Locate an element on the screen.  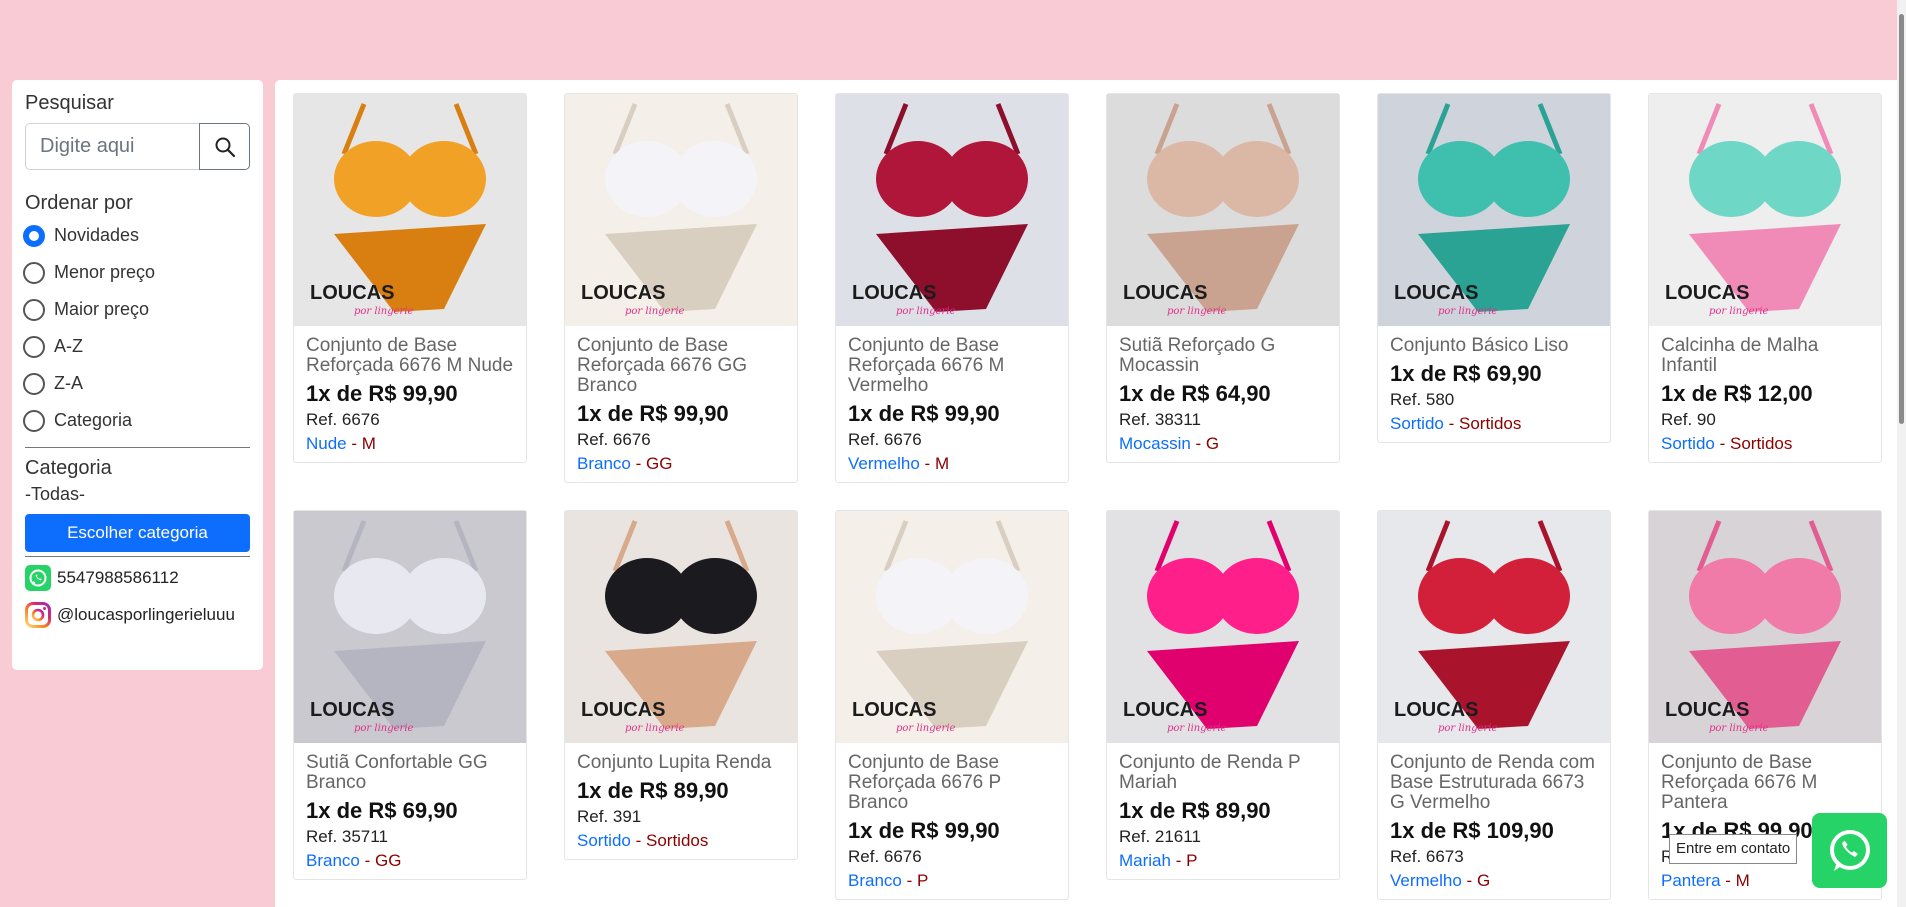
product-variant-tags: Nude - M is located at coordinates (410, 444).